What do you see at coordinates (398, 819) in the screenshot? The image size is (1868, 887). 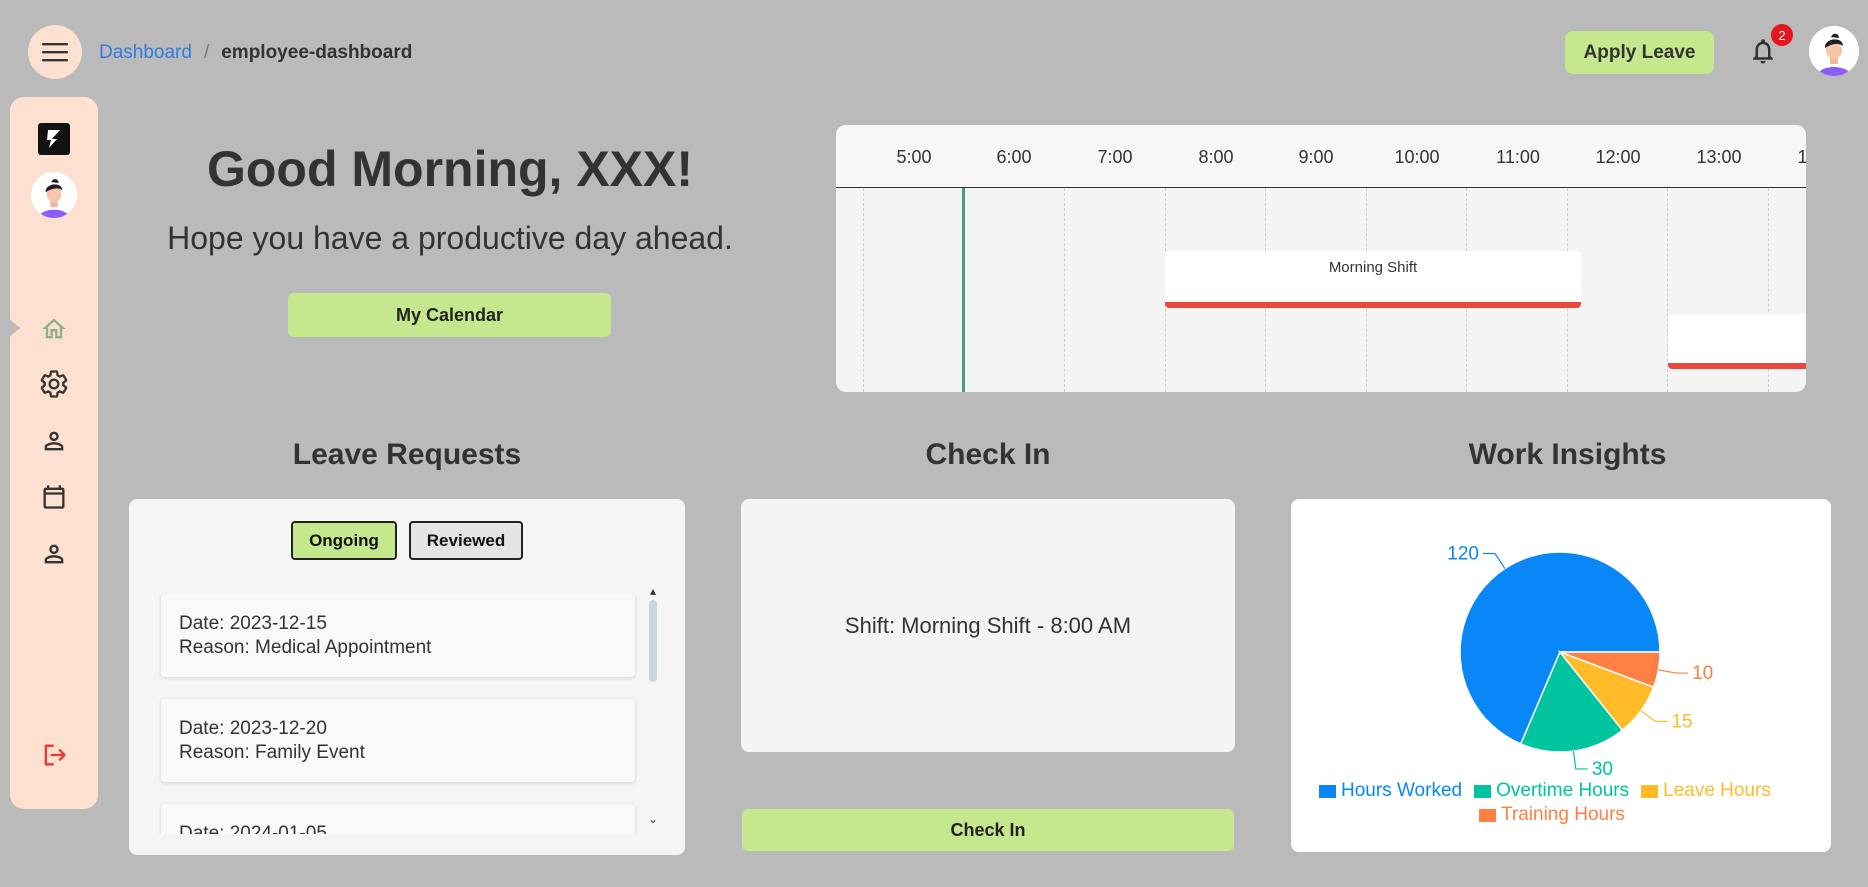 I see `leave-request-item: Date: 2024-01-05` at bounding box center [398, 819].